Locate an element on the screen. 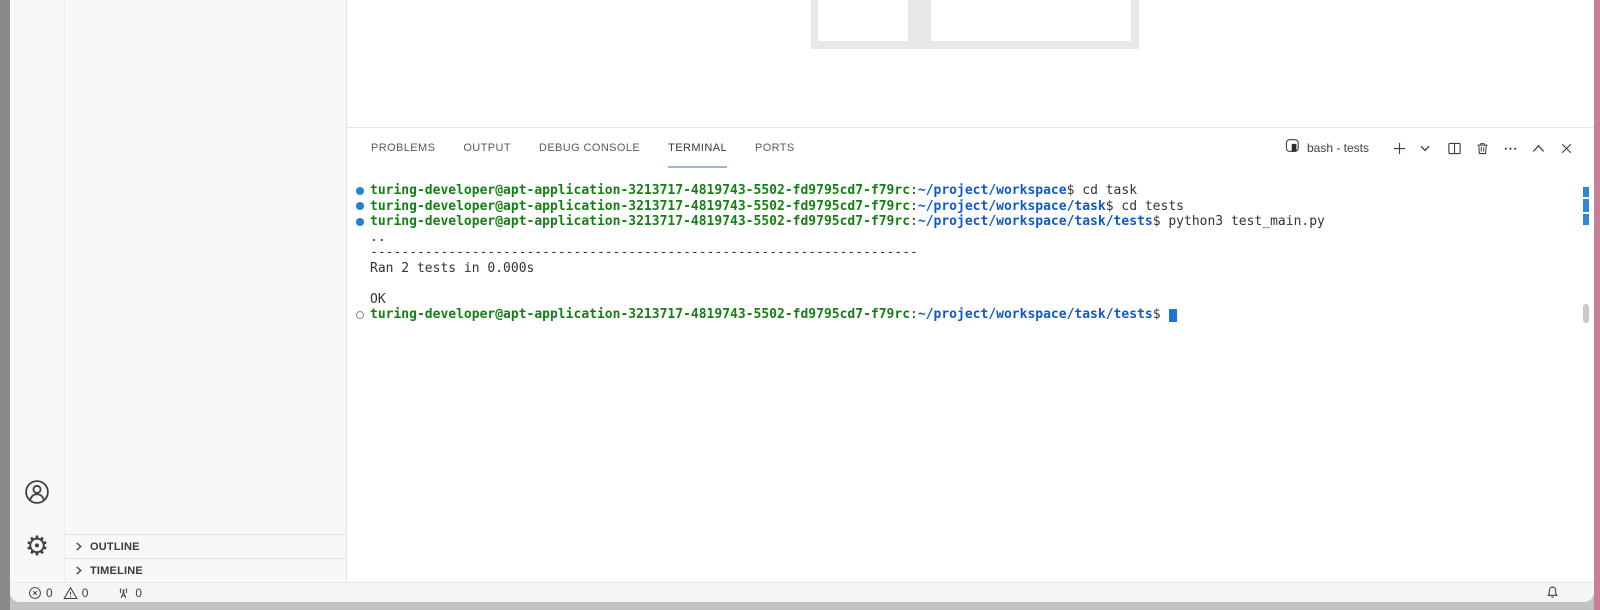 The height and width of the screenshot is (610, 1600). panel-tab-terminal: TERMINAL is located at coordinates (697, 148).